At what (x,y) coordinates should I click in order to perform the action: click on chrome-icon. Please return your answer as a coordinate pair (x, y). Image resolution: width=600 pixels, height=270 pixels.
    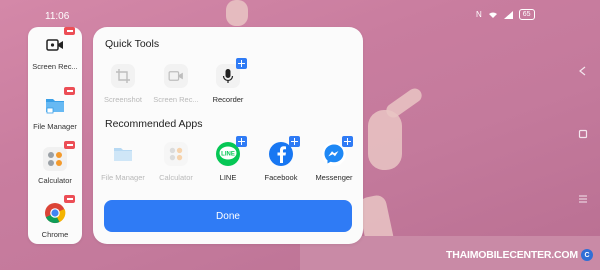
    Looking at the image, I should click on (59, 210).